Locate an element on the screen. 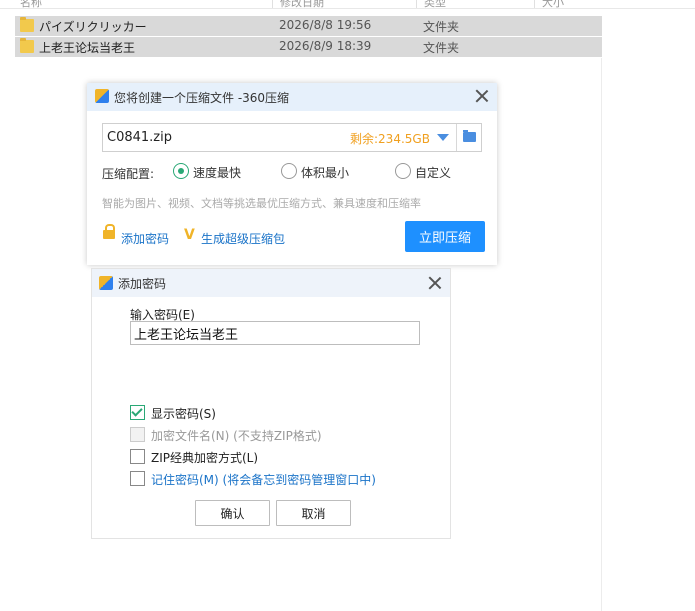 Image resolution: width=695 pixels, height=611 pixels. file-row: パイズリクリッカー 2026/8/8 19:56 文件夹 is located at coordinates (308, 26).